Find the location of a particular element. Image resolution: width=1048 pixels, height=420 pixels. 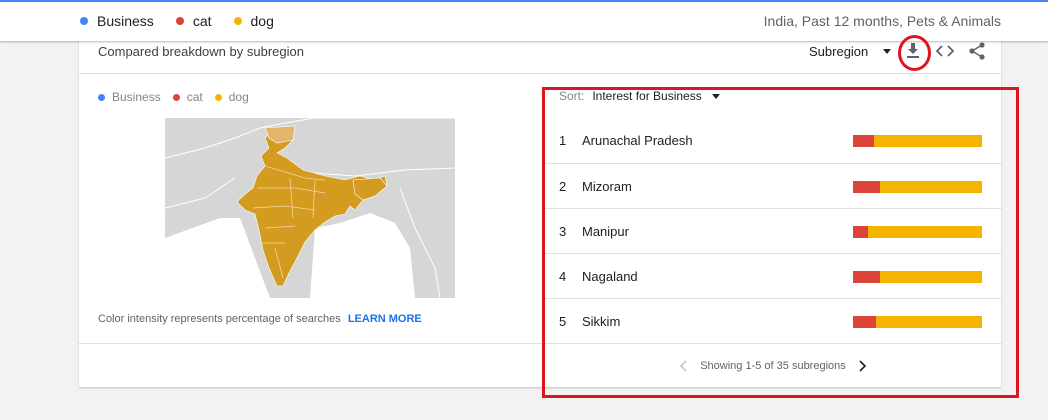

map-legend-dog: dog is located at coordinates (231, 97).